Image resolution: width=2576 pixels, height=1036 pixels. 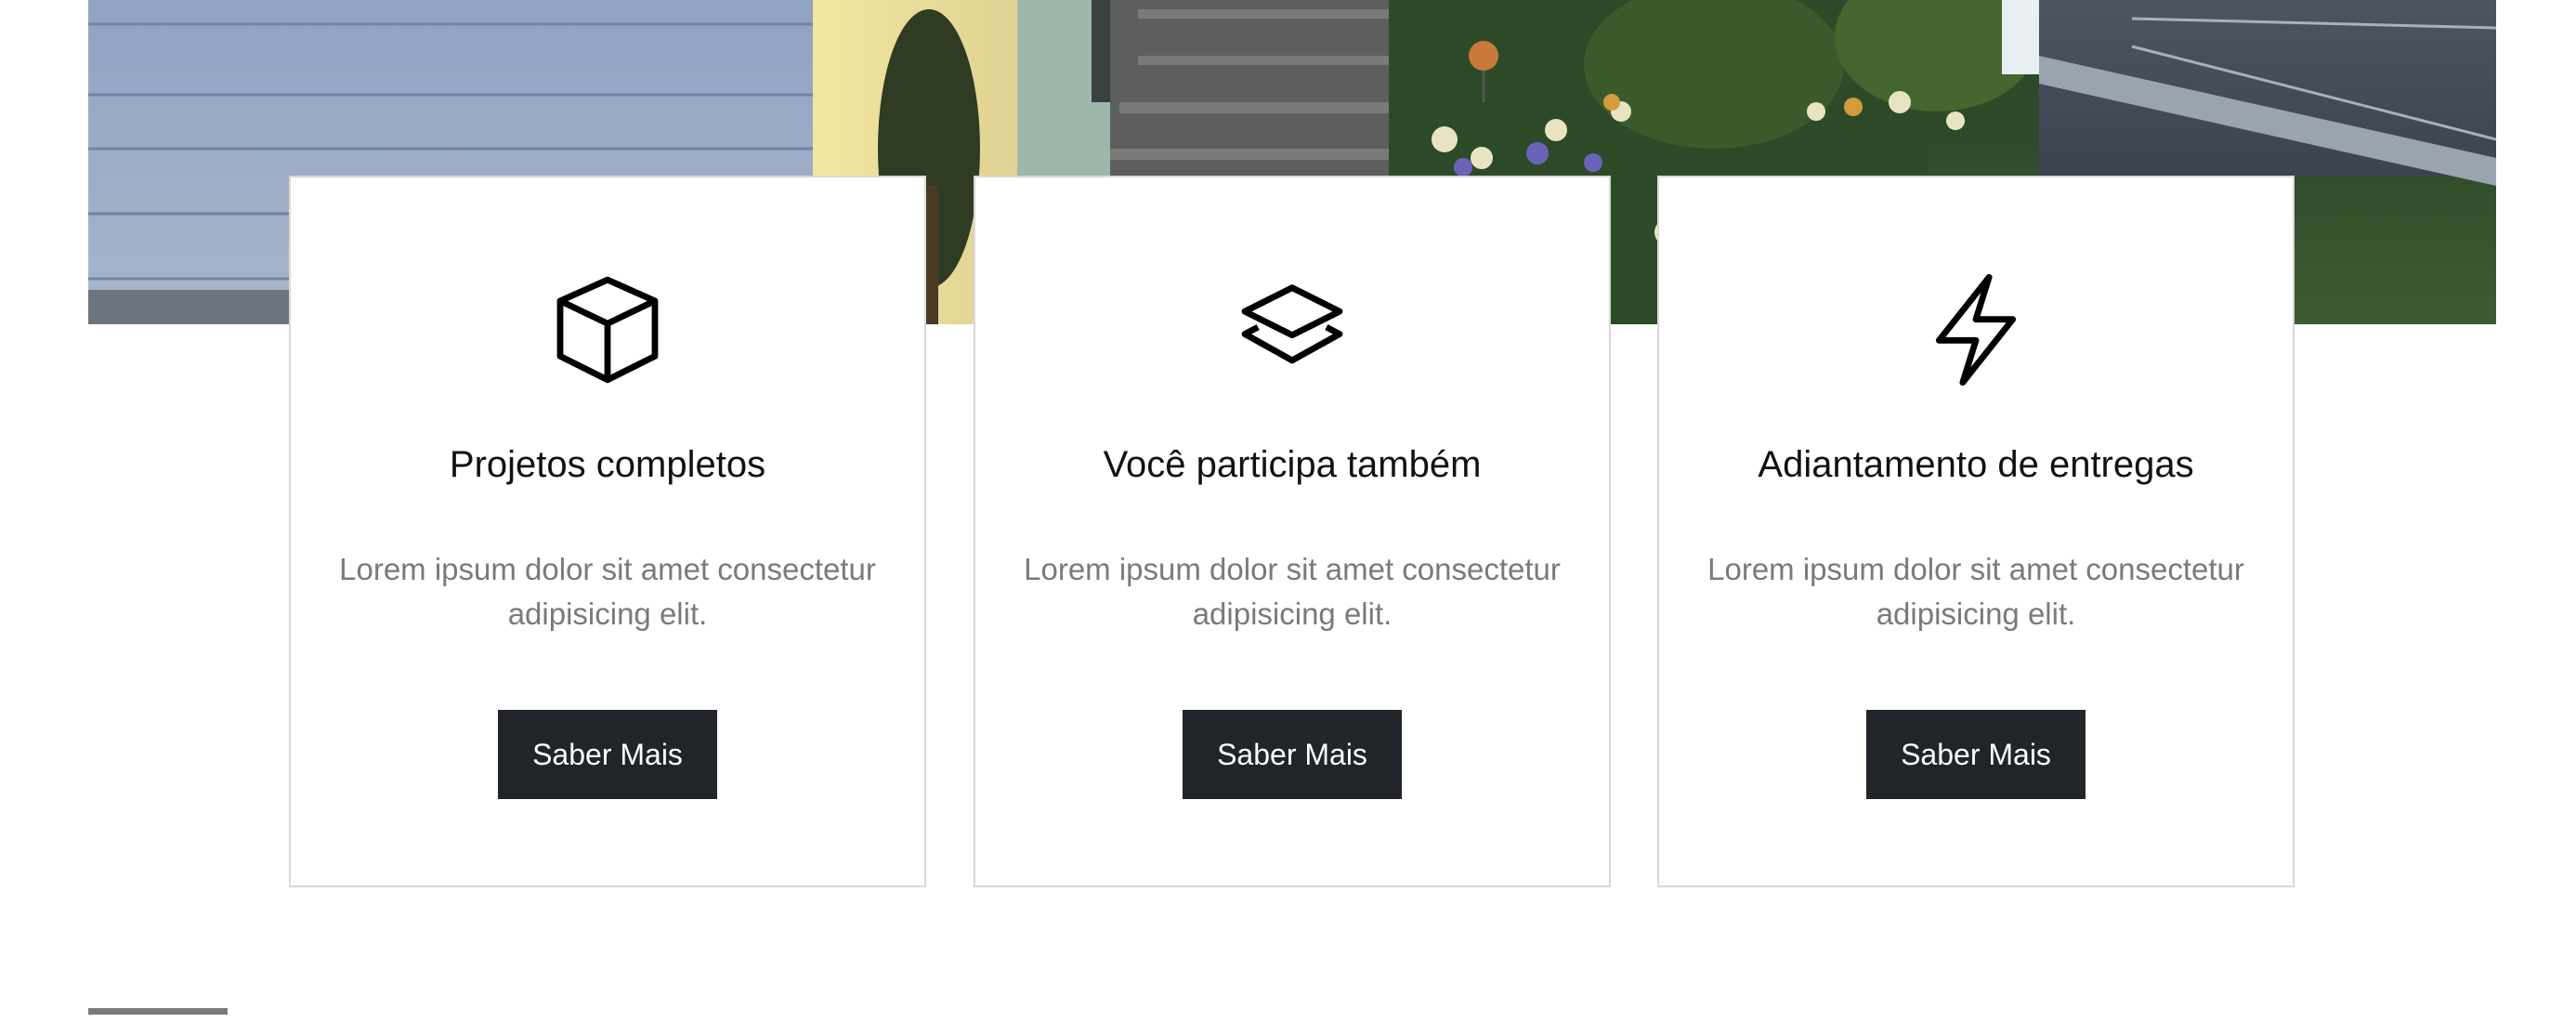 What do you see at coordinates (608, 464) in the screenshot?
I see `card-title: Projetos completos` at bounding box center [608, 464].